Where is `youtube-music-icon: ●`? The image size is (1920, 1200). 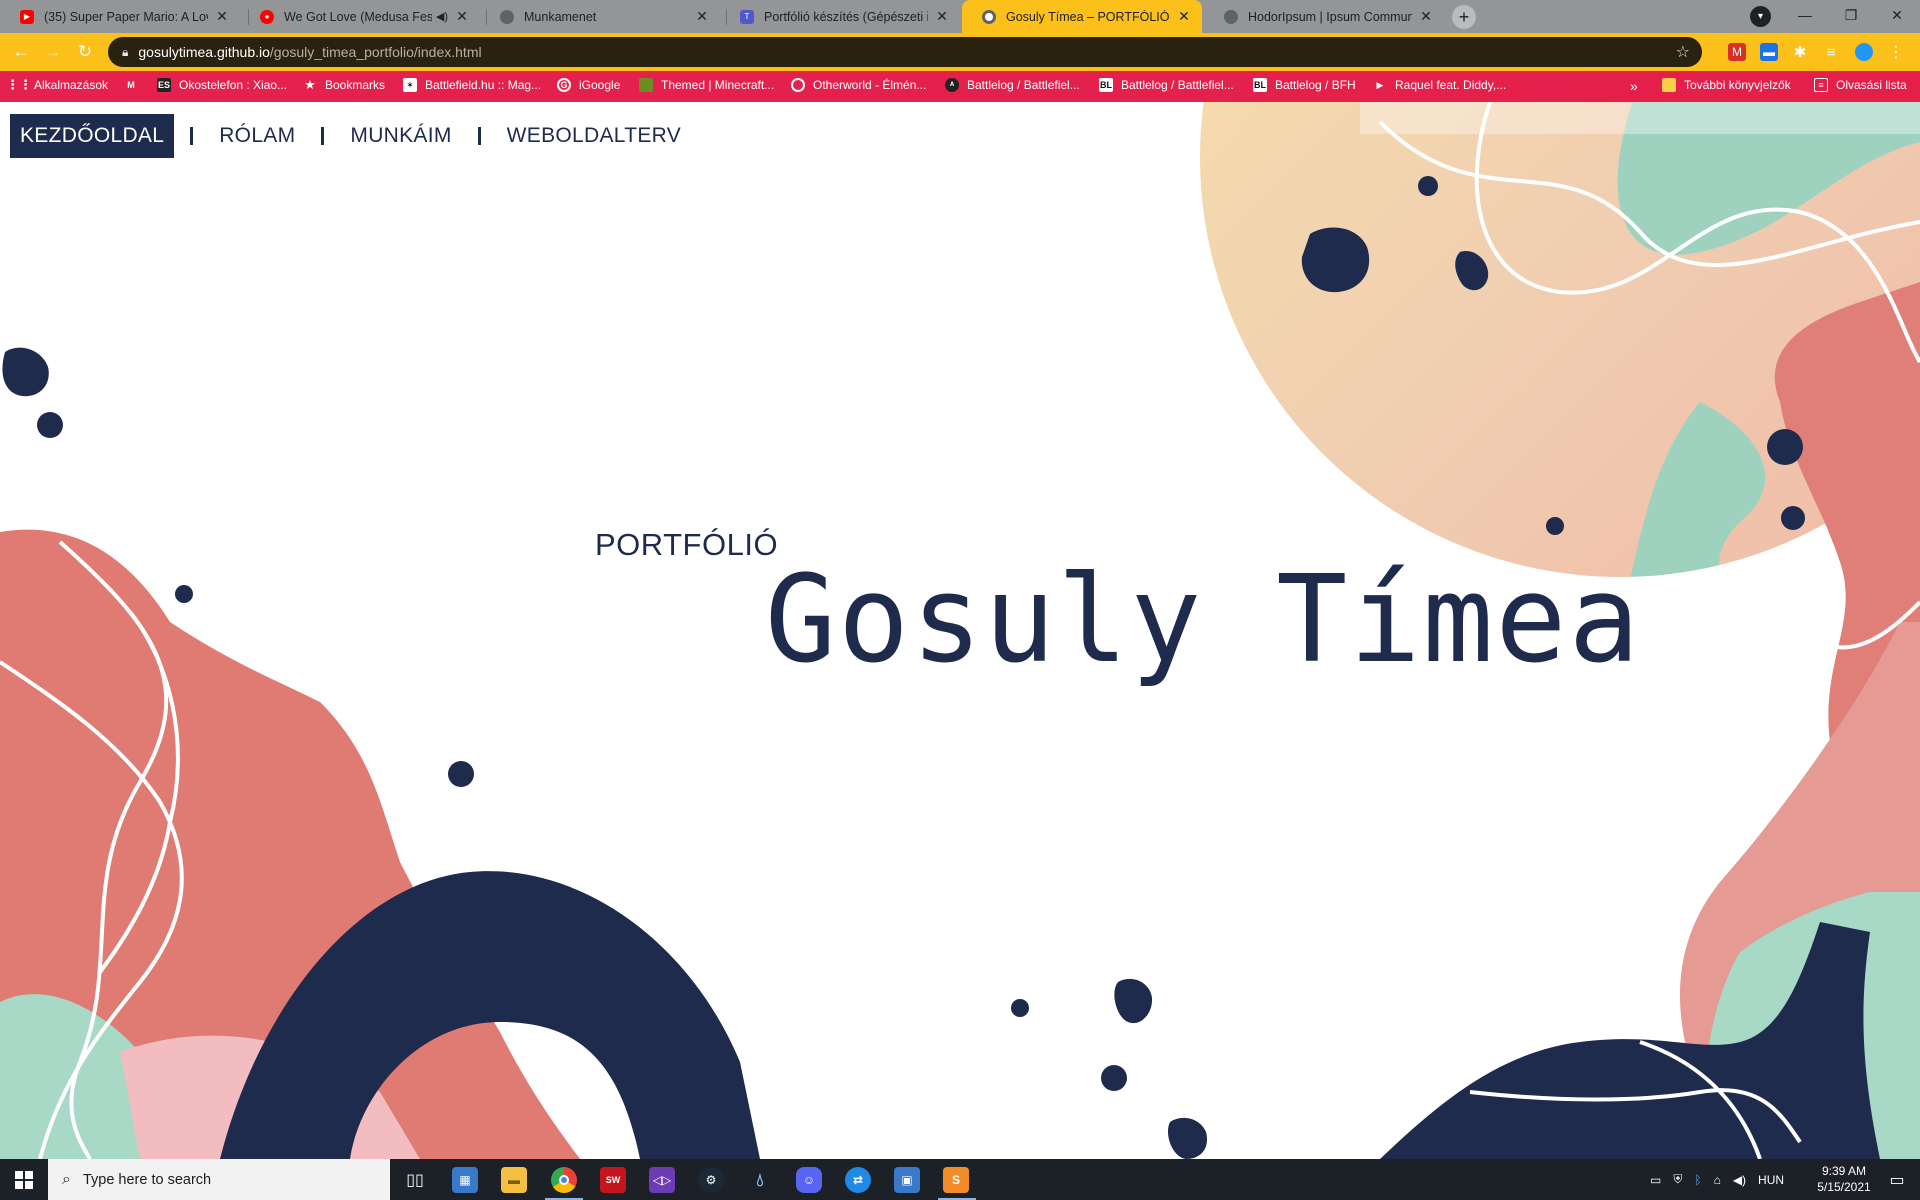 youtube-music-icon: ● is located at coordinates (267, 16).